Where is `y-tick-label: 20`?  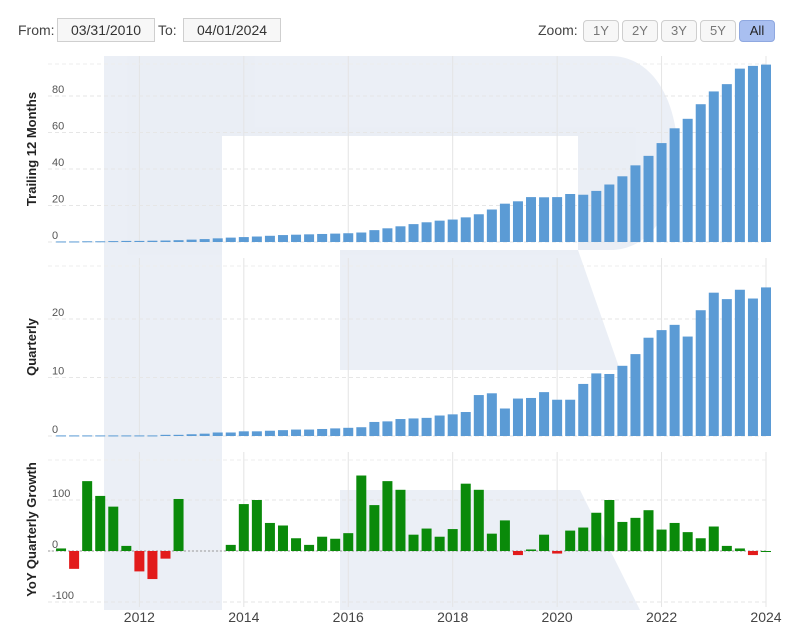
y-tick-label: 20 is located at coordinates (58, 313).